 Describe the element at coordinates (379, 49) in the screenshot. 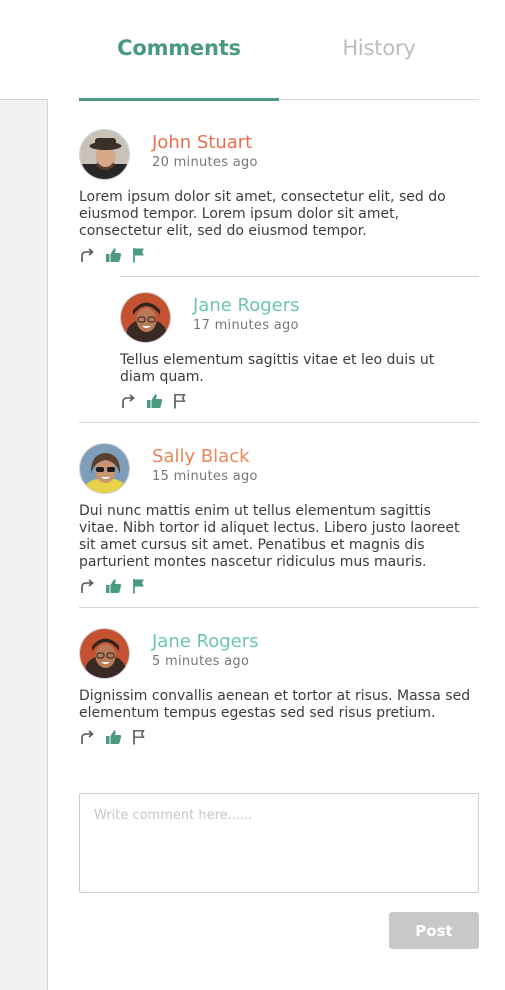

I see `tab-history: History` at that location.